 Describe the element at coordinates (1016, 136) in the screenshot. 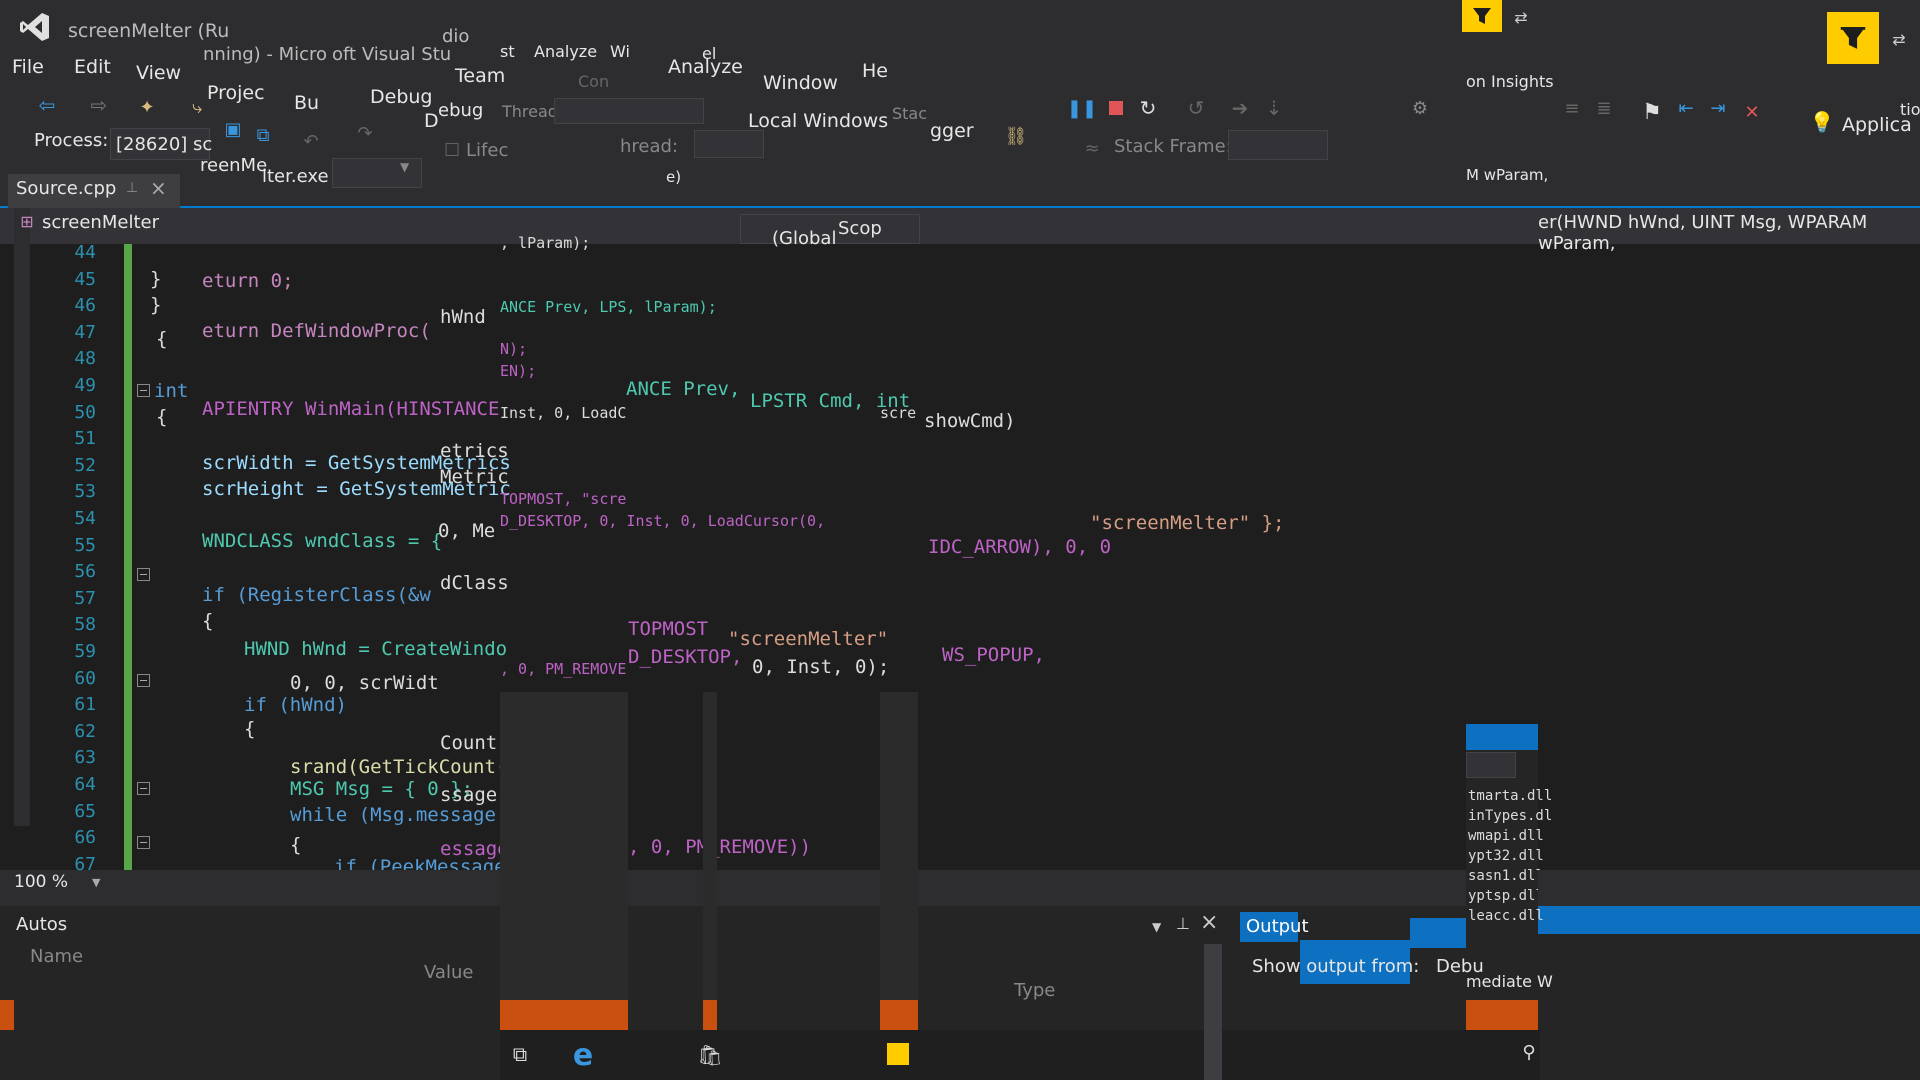

I see `attach-process-icon: ⛓` at that location.